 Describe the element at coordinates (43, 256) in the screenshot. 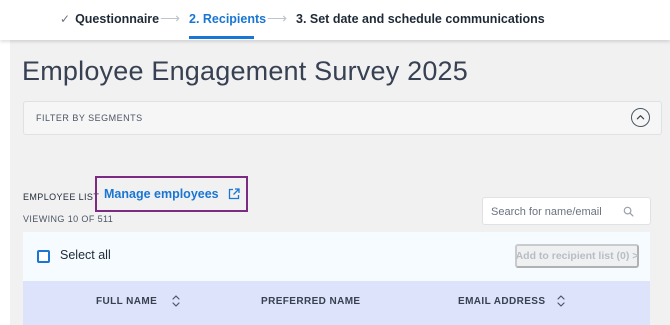

I see `select-all-checkbox` at that location.